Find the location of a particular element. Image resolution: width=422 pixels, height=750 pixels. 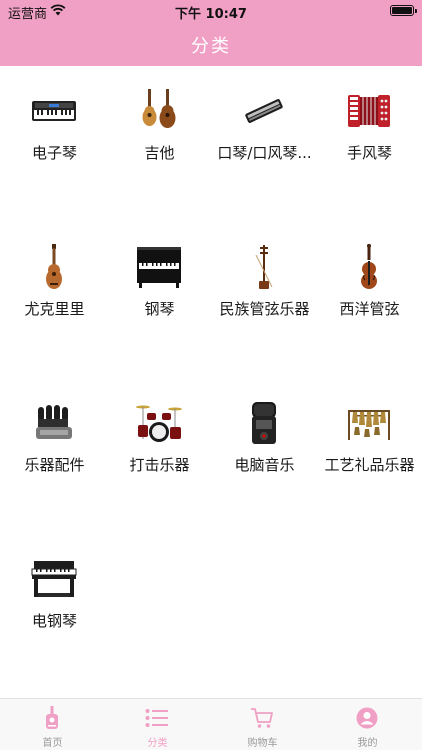

guitar-icon is located at coordinates (159, 111).